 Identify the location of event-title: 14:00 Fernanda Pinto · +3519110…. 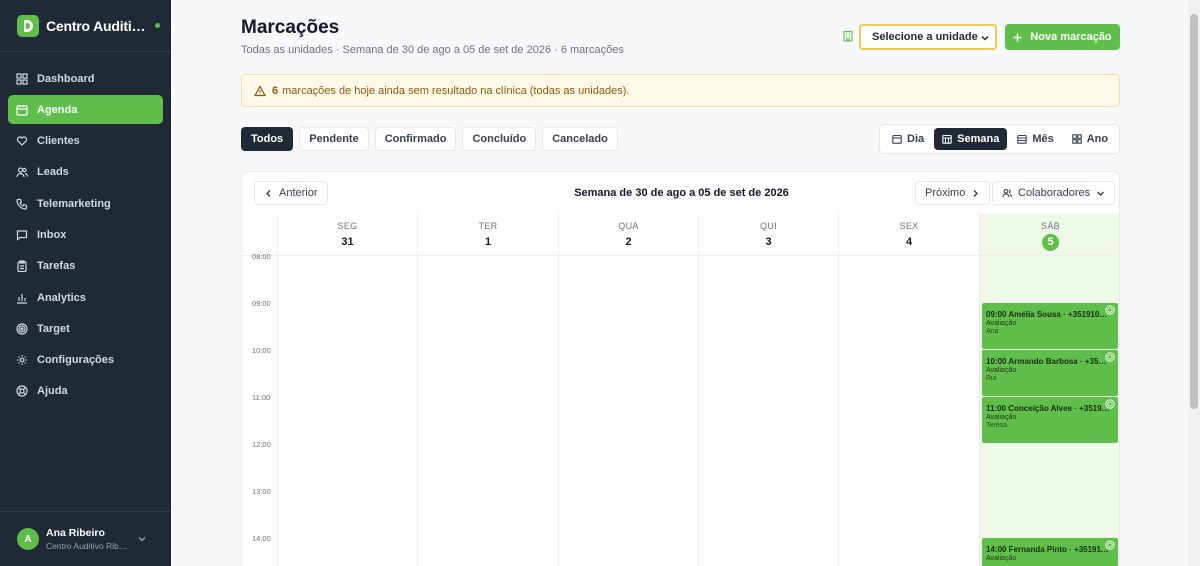
(1048, 549).